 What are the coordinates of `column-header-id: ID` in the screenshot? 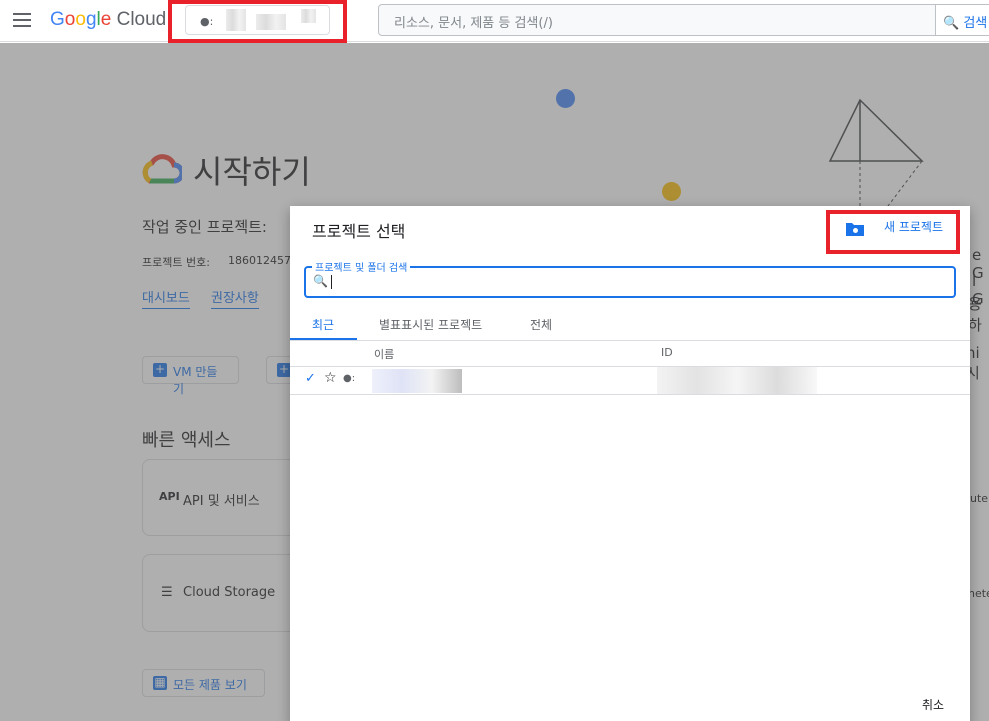 It's located at (667, 352).